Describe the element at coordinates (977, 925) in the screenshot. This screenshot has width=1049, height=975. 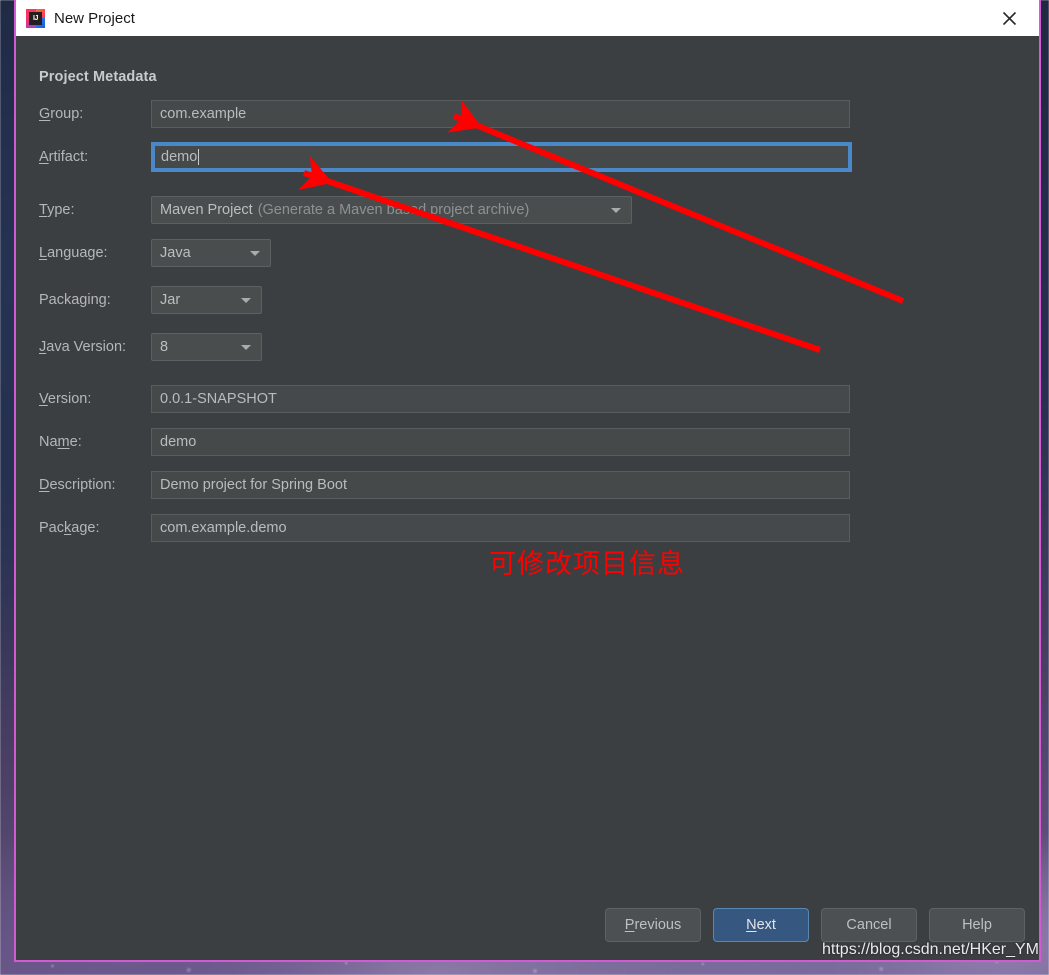
I see `help-button: Help` at that location.